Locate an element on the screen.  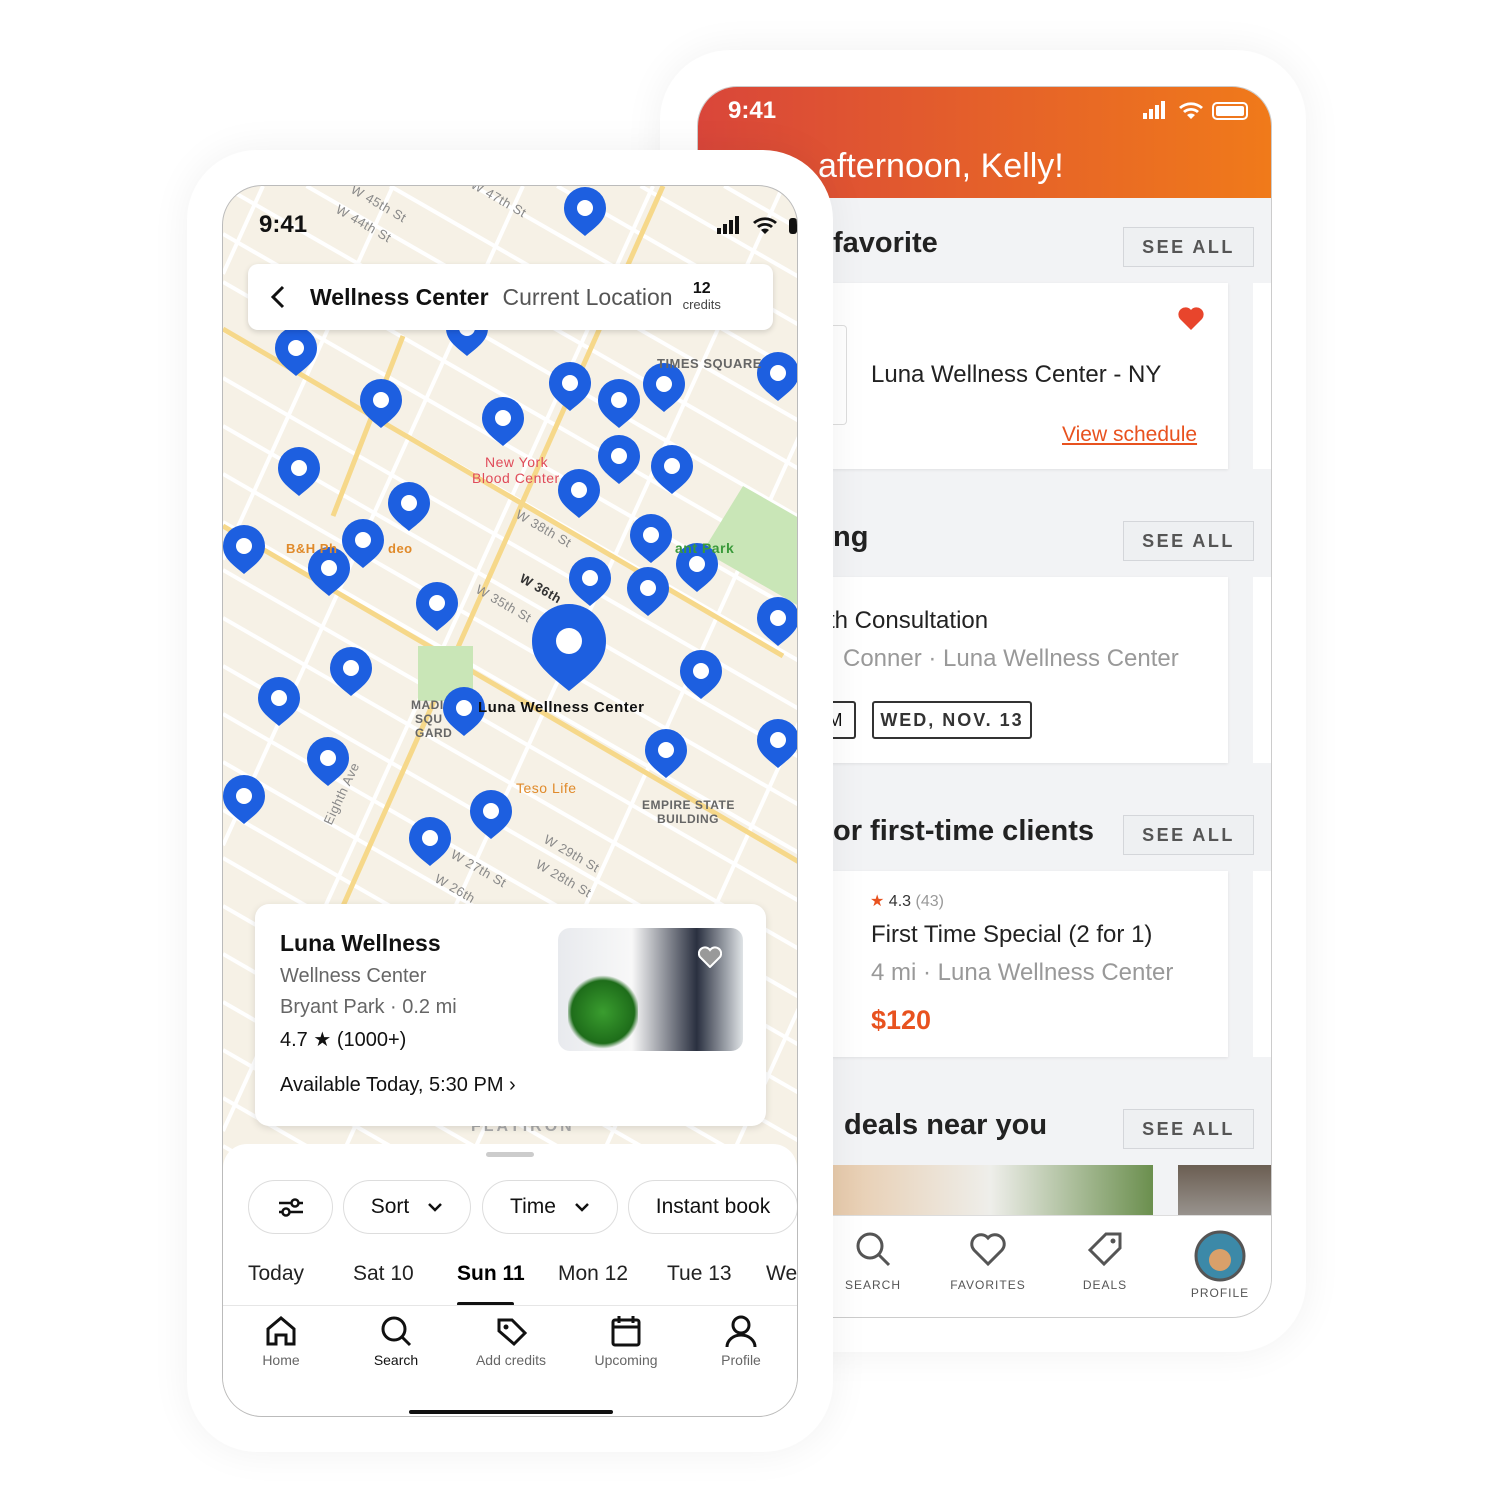
search-location: Current Location is located at coordinates (588, 297).